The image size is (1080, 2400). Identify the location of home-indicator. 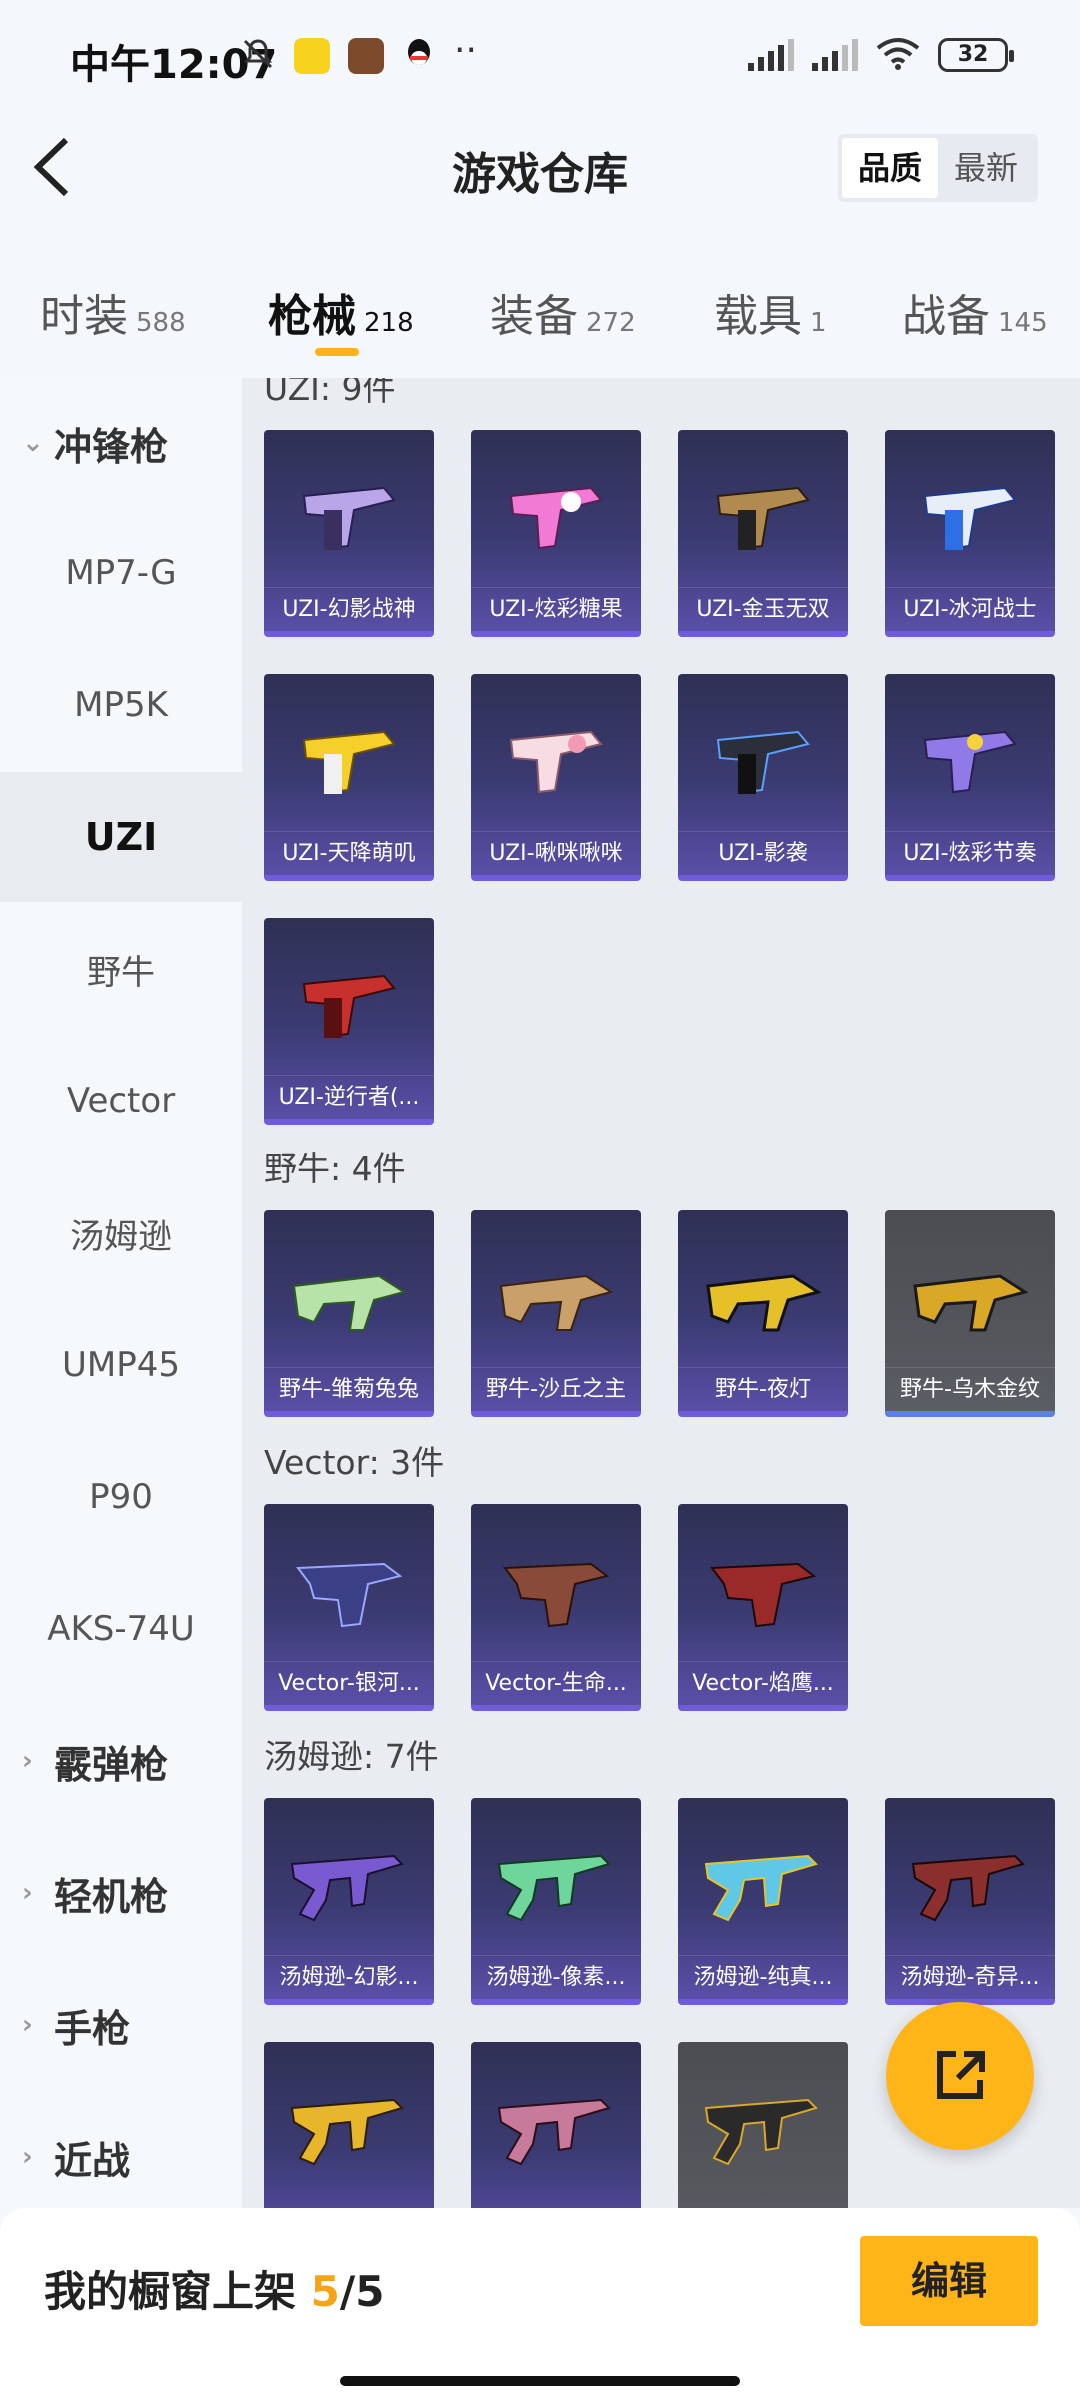
(540, 2381).